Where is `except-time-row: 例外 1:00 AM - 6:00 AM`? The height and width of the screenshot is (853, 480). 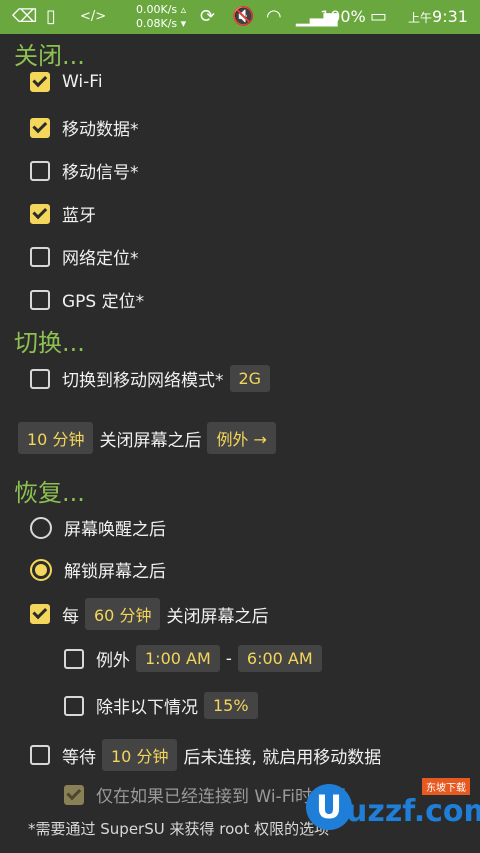 except-time-row: 例外 1:00 AM - 6:00 AM is located at coordinates (196, 658).